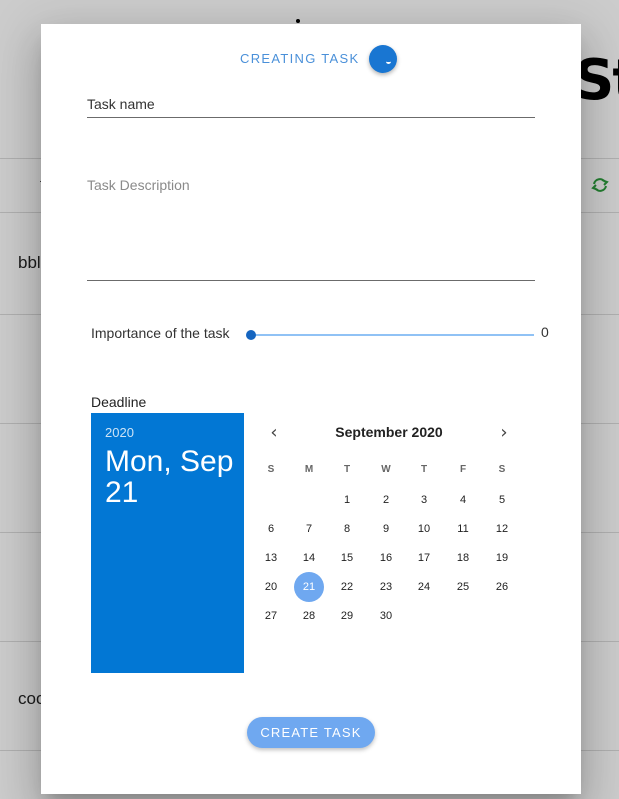 This screenshot has width=619, height=799. What do you see at coordinates (463, 469) in the screenshot?
I see `calendar-weekday: F` at bounding box center [463, 469].